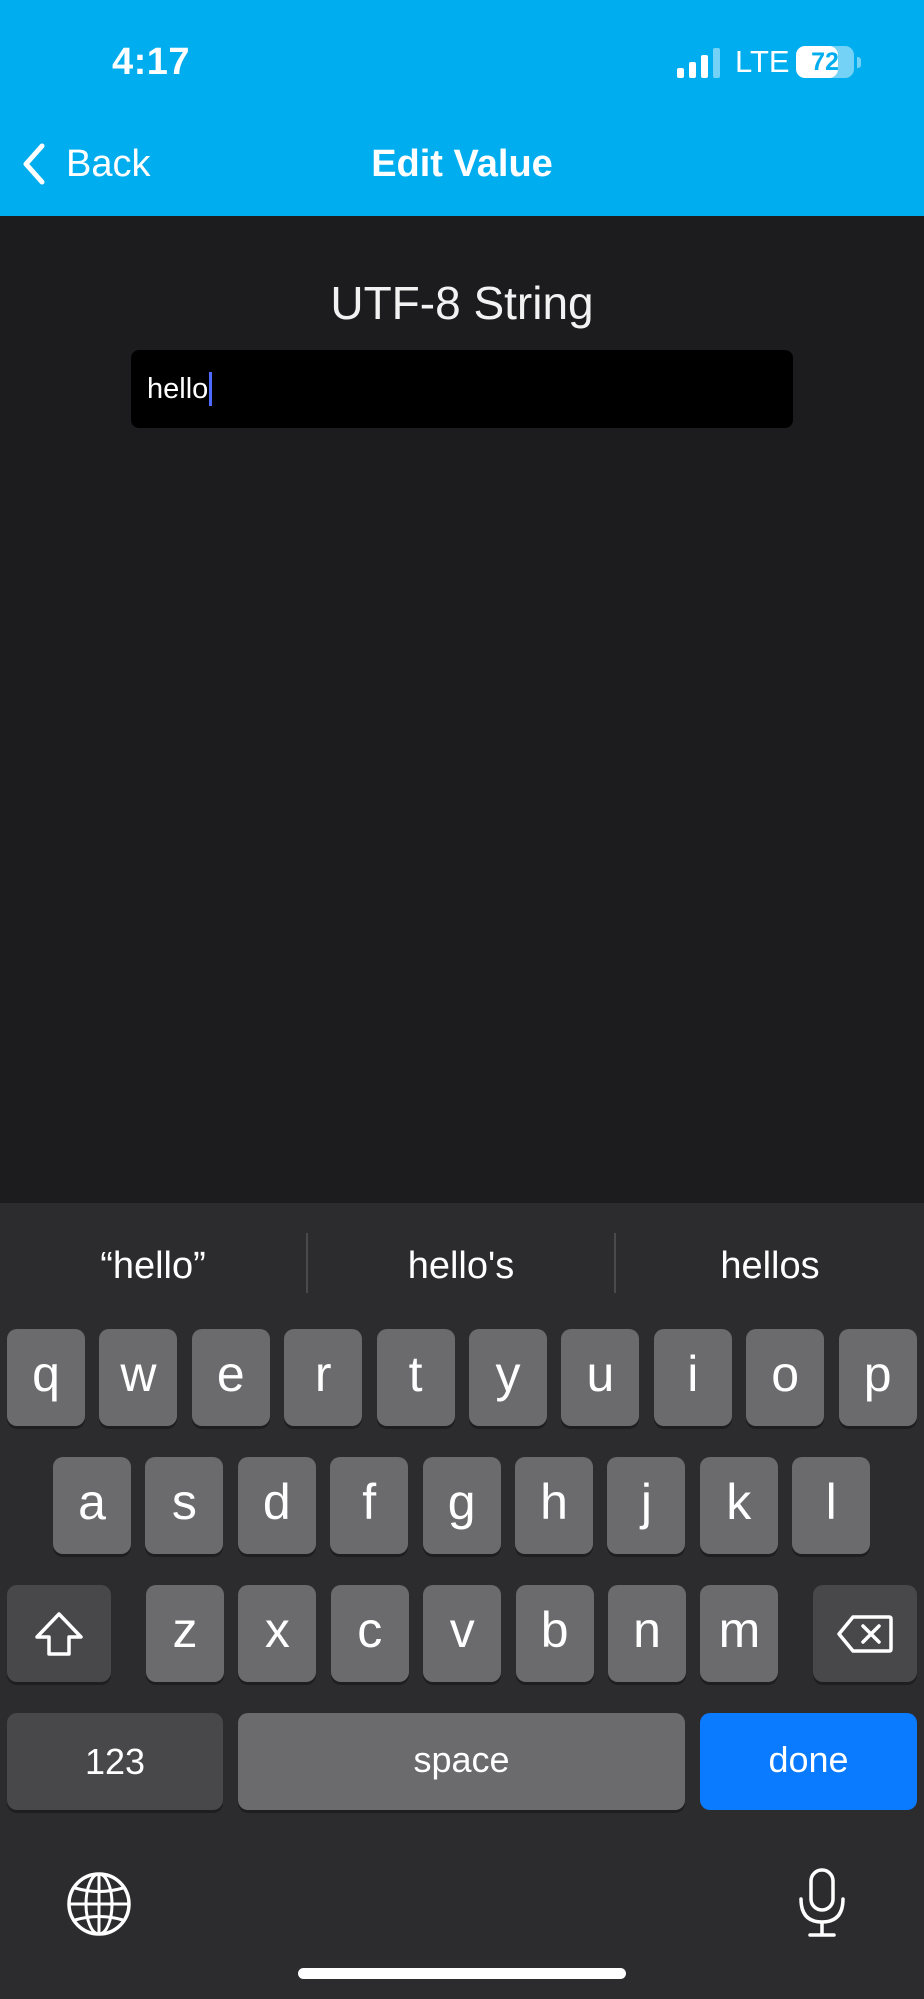 Image resolution: width=924 pixels, height=1999 pixels. What do you see at coordinates (185, 1633) in the screenshot?
I see `key-z: z` at bounding box center [185, 1633].